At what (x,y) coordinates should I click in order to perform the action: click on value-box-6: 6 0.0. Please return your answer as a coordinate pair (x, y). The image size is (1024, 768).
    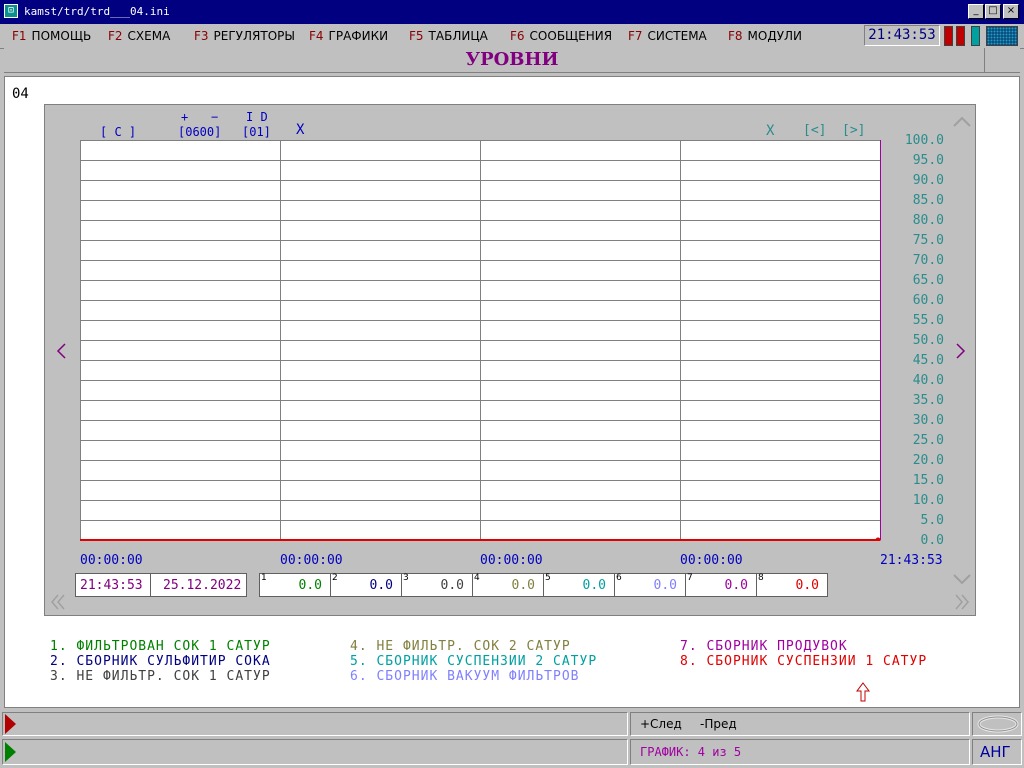
    Looking at the image, I should click on (650, 585).